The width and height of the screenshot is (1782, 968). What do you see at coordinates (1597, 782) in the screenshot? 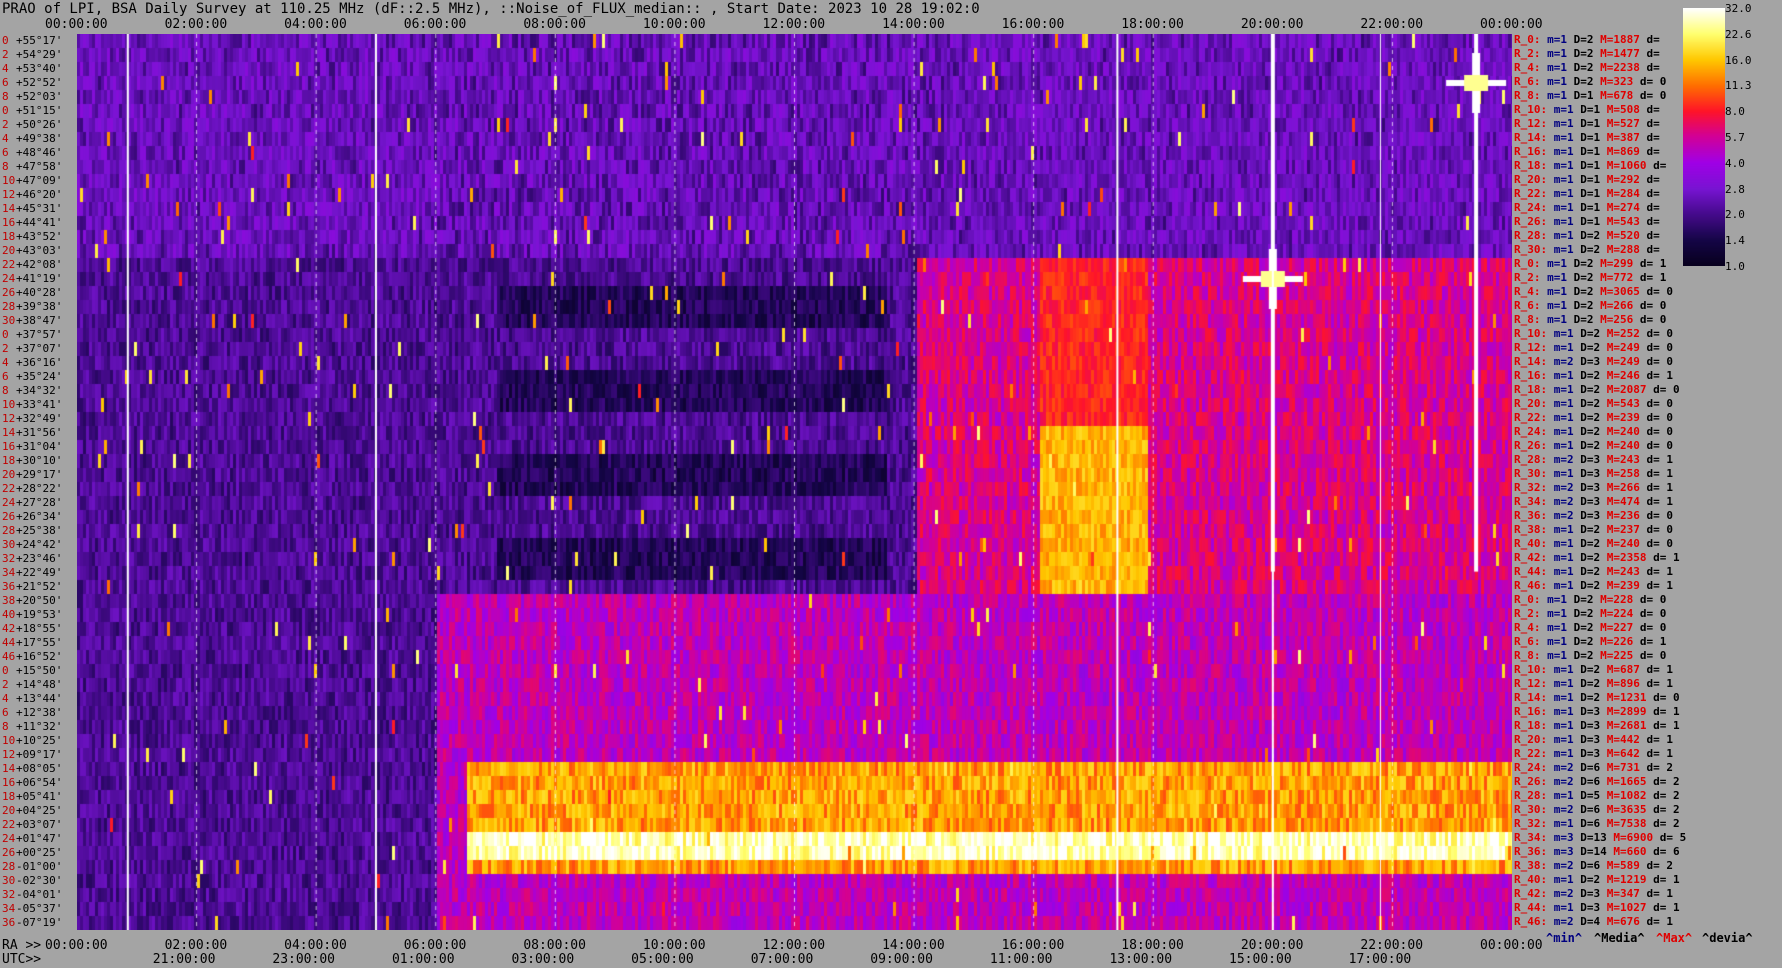
I see `row-stat: R_26: m=2 D=6 M=1665 d= 2` at bounding box center [1597, 782].